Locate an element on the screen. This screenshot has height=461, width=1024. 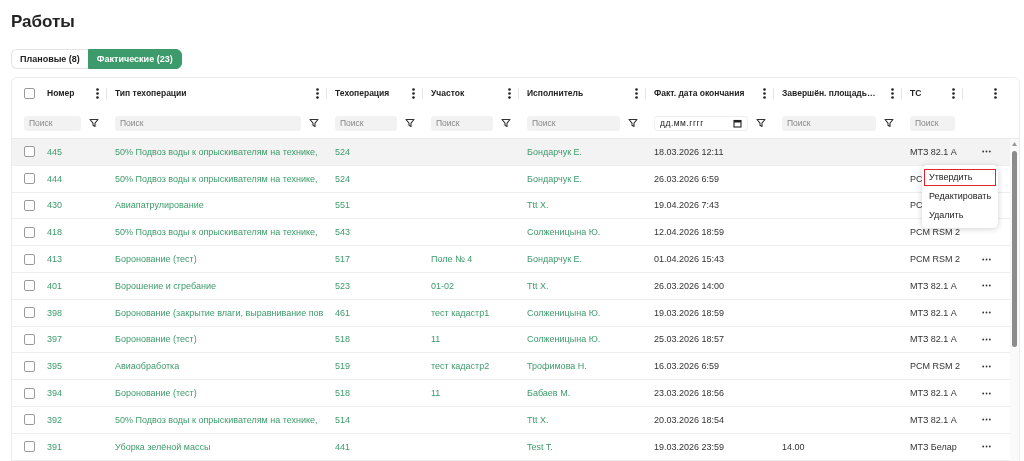
table-cell: тест кадастр2 is located at coordinates (460, 366).